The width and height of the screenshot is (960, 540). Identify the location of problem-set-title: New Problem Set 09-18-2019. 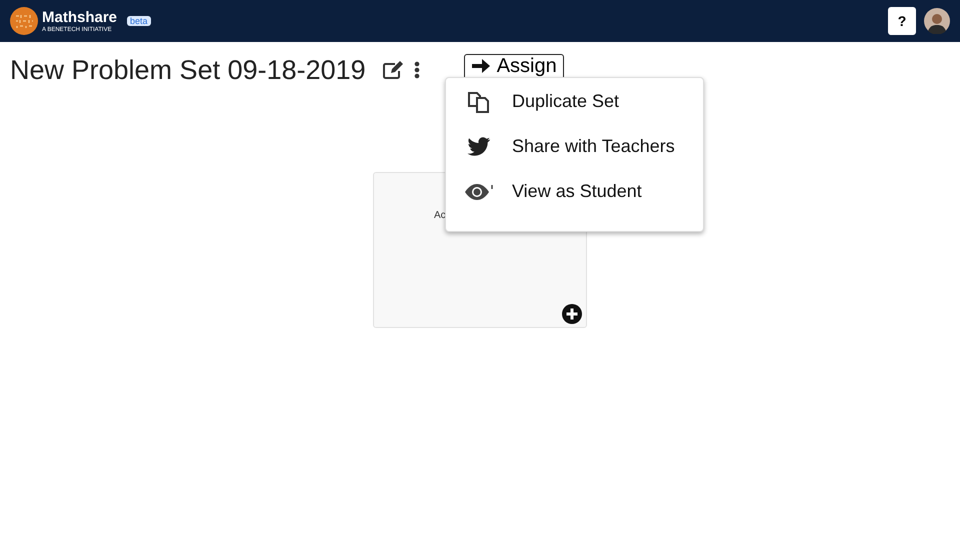
(188, 70).